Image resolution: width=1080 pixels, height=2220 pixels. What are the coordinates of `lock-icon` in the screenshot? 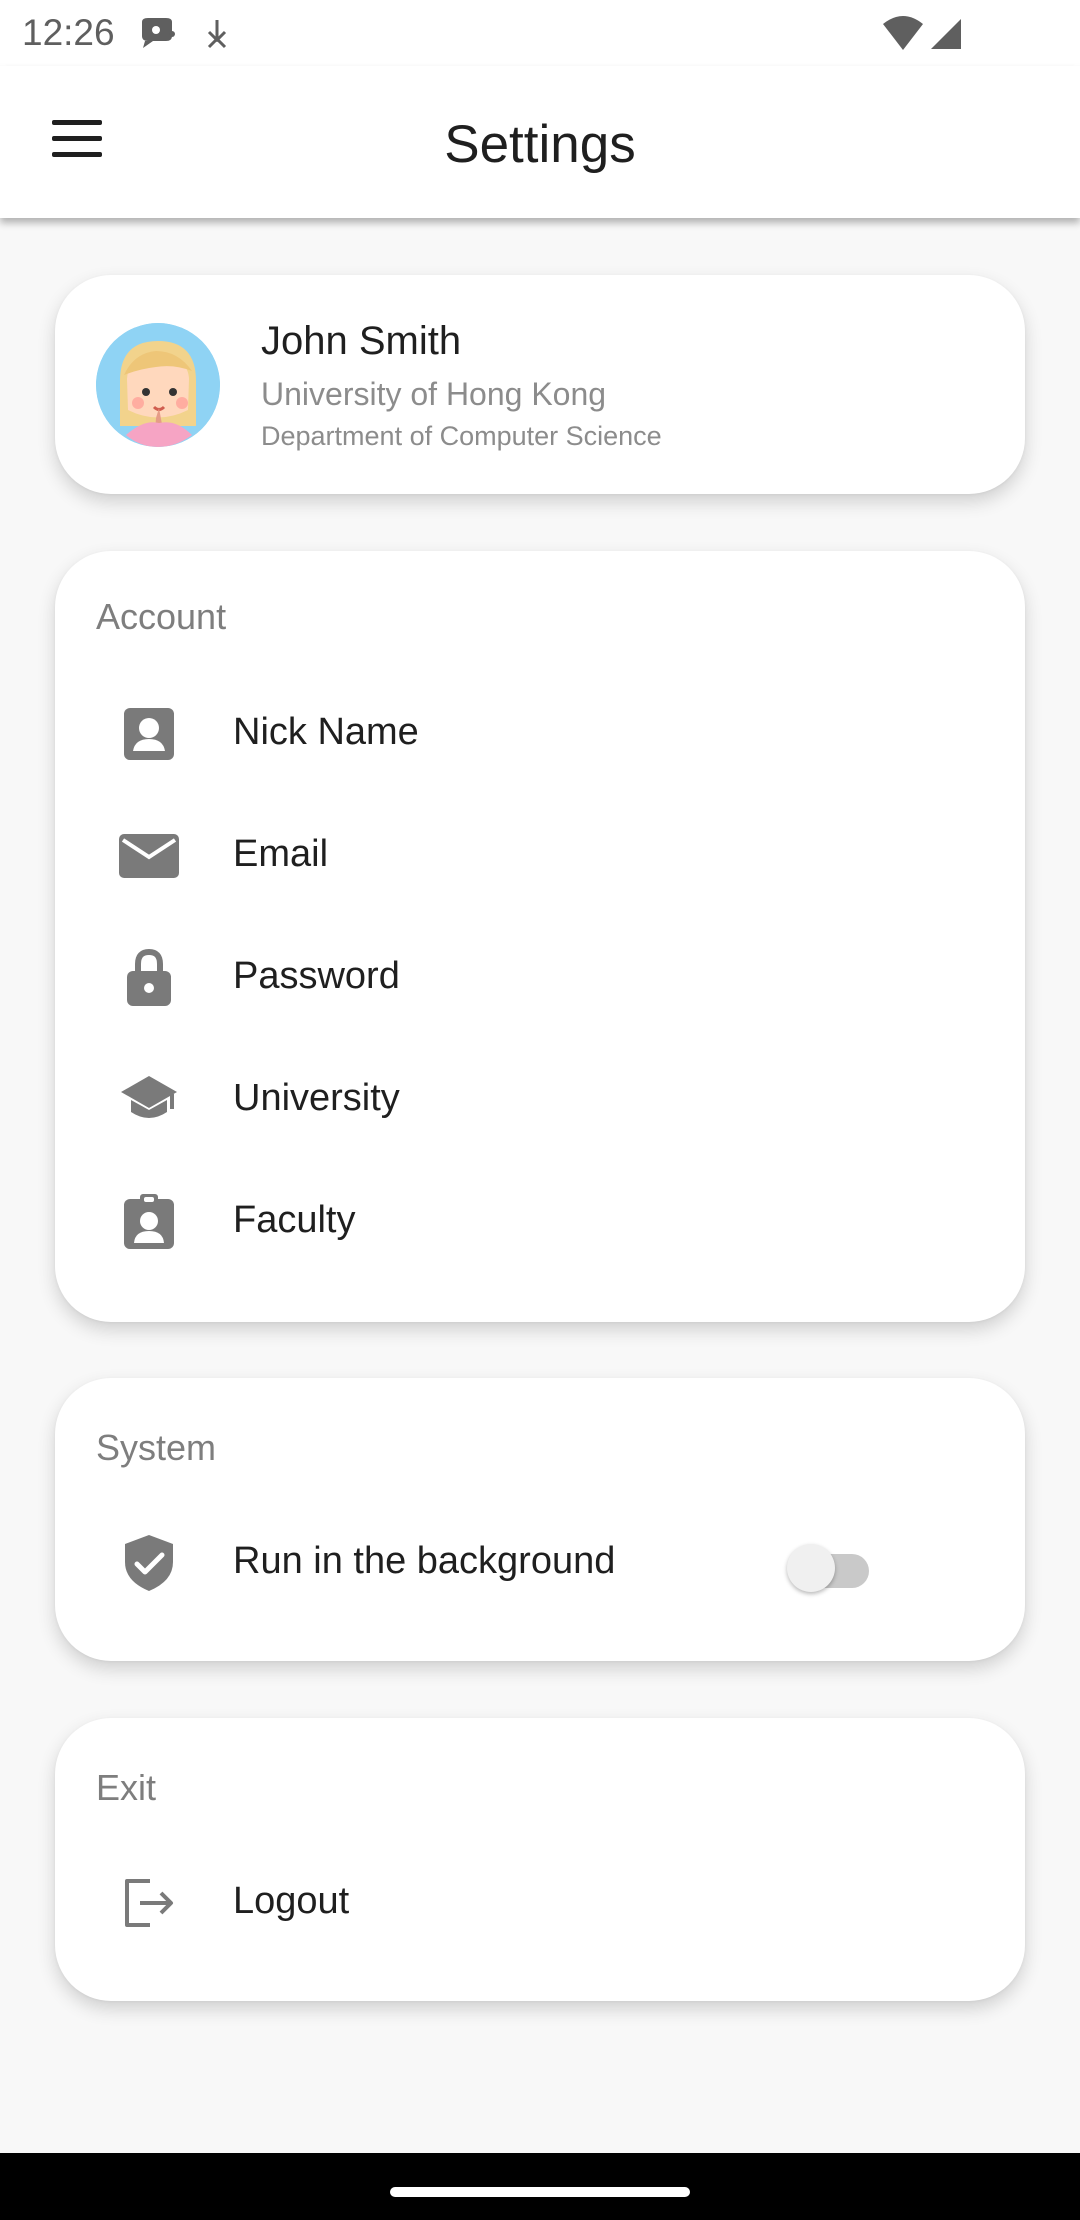 It's located at (149, 977).